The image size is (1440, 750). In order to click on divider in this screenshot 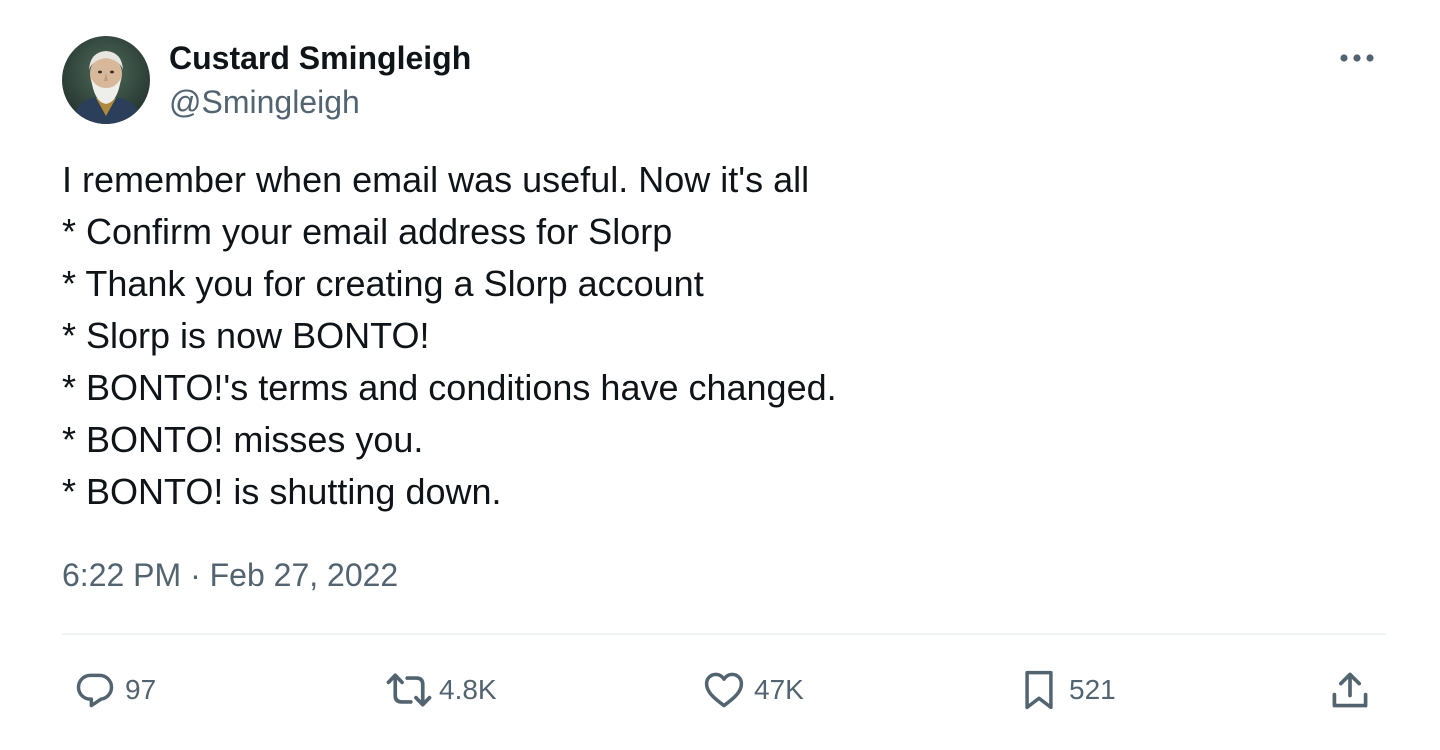, I will do `click(724, 634)`.